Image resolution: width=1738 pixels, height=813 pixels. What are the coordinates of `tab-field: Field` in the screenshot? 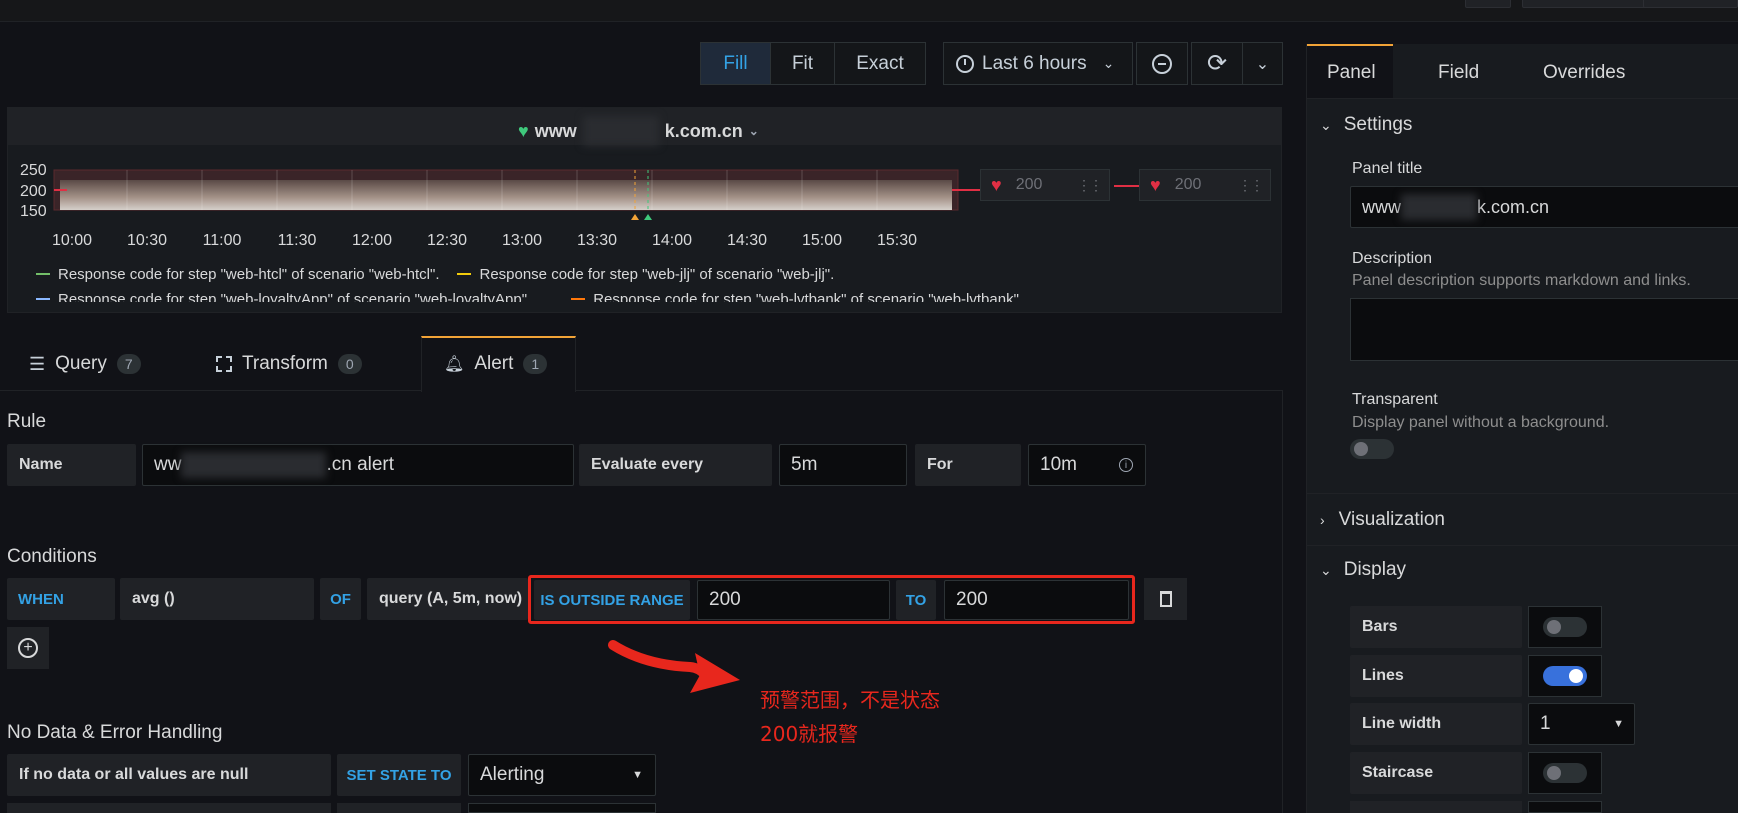 It's located at (1458, 73).